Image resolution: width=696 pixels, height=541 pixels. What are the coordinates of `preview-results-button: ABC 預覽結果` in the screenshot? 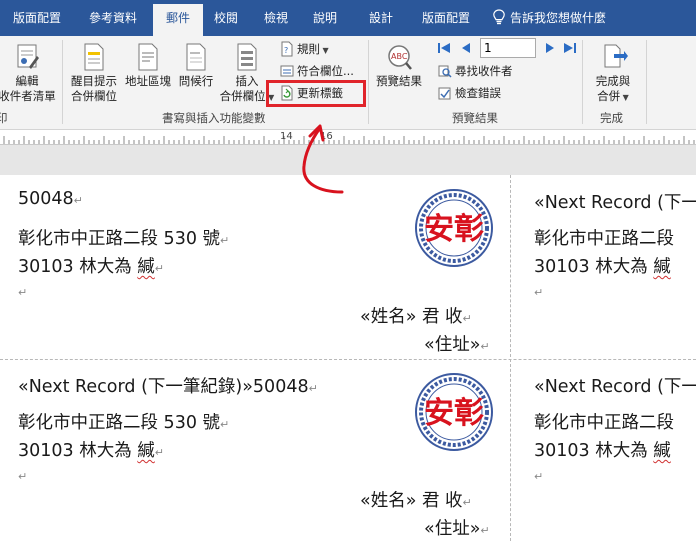 It's located at (399, 65).